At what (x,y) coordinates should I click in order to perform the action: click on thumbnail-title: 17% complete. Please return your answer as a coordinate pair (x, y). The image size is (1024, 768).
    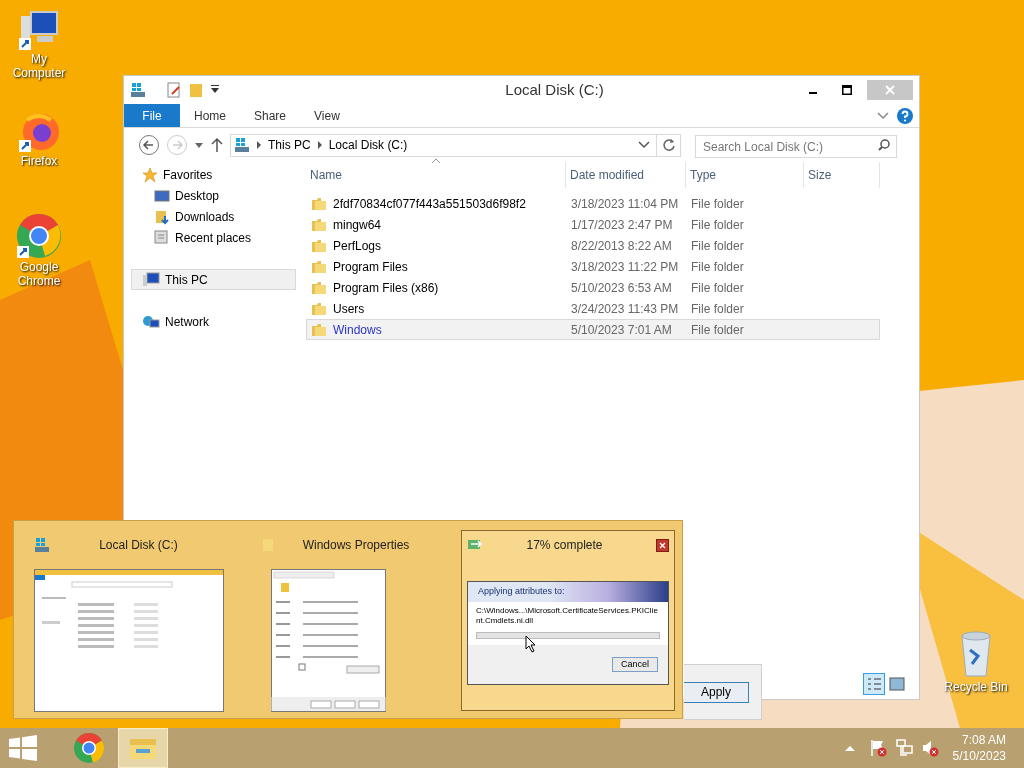
    Looking at the image, I should click on (564, 545).